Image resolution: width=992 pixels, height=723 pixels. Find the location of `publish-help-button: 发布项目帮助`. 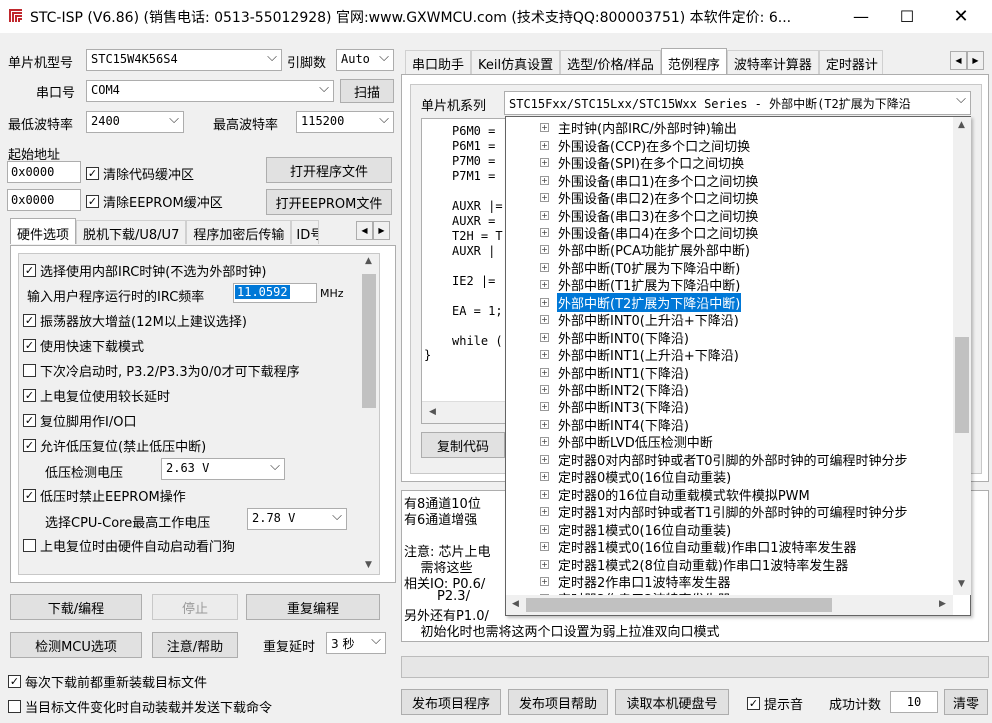

publish-help-button: 发布项目帮助 is located at coordinates (558, 702).